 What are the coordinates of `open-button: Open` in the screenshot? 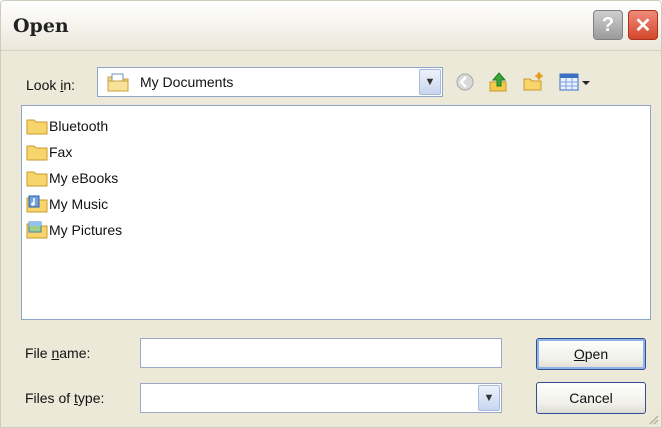 It's located at (591, 354).